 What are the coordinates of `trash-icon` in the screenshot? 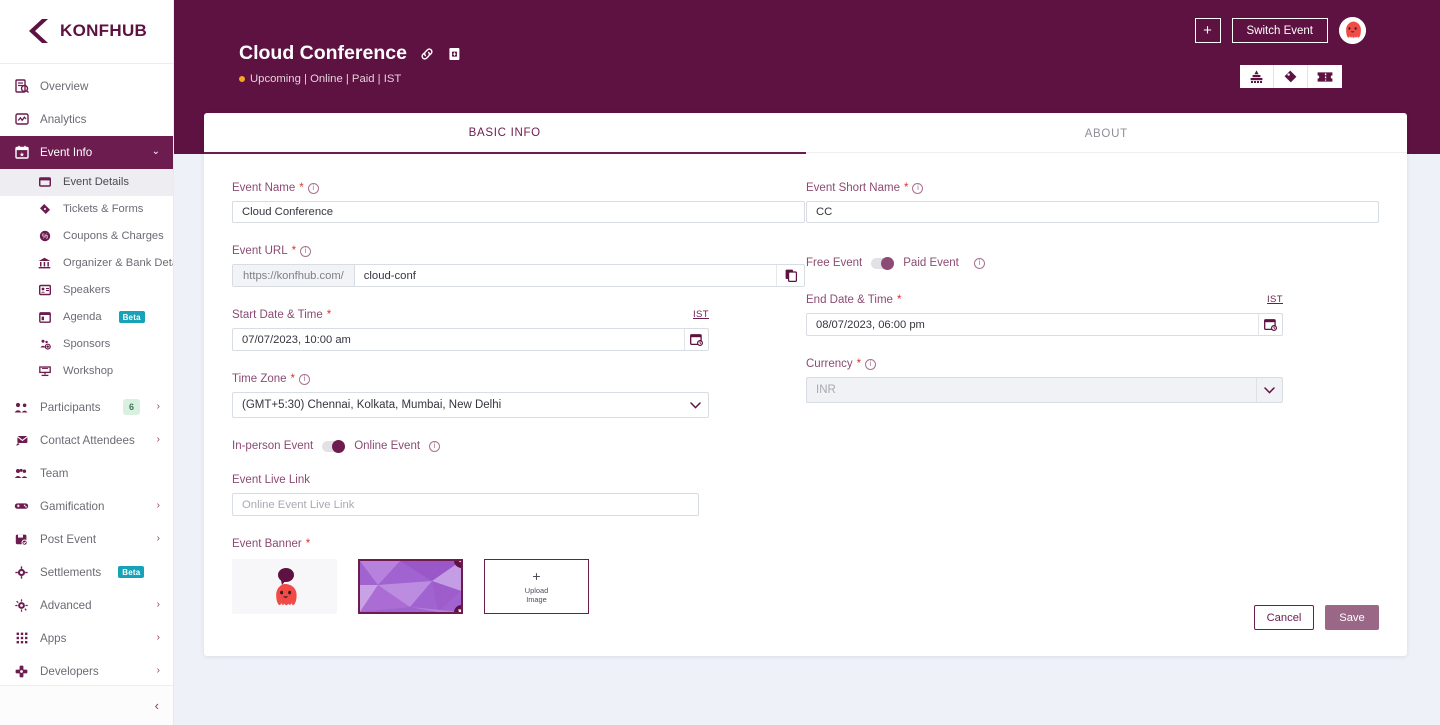 It's located at (457, 608).